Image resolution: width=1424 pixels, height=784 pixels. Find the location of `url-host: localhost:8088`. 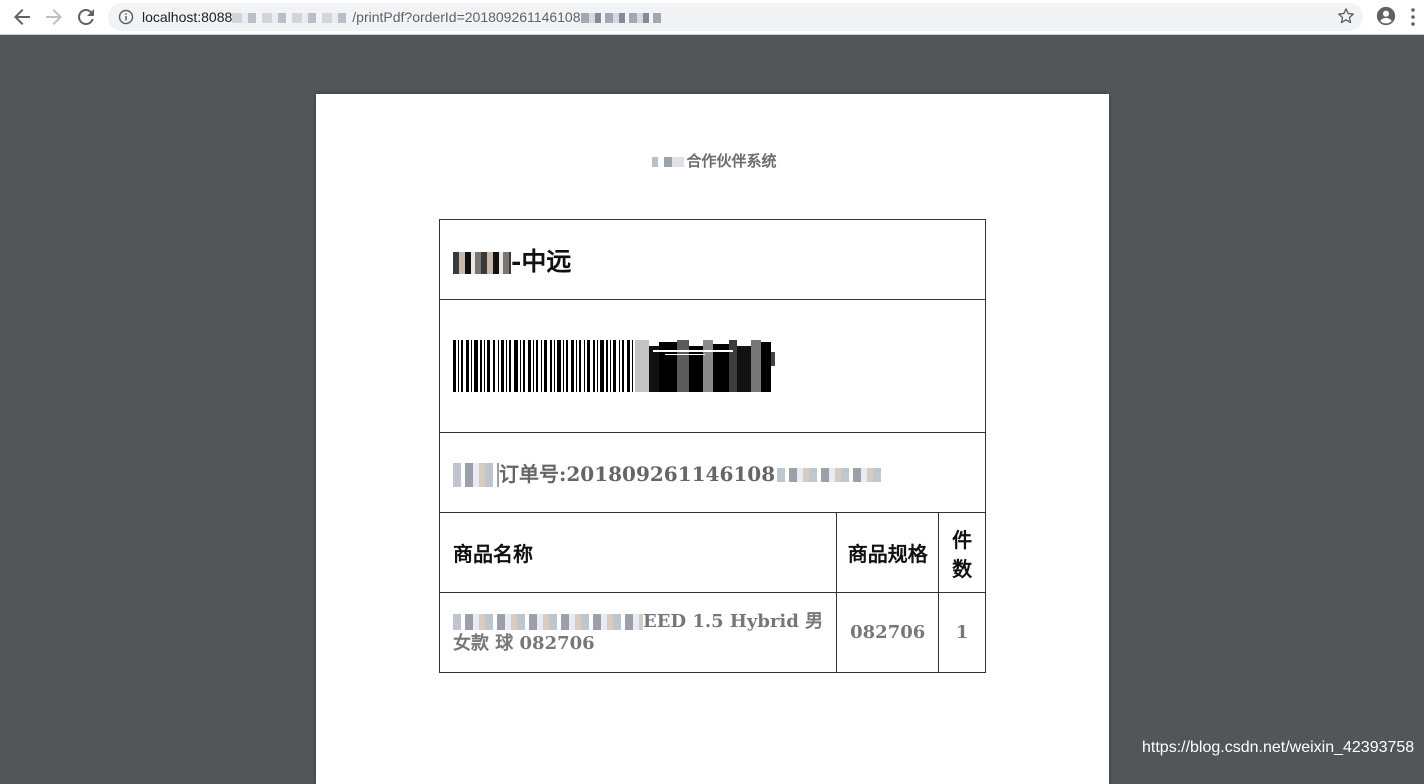

url-host: localhost:8088 is located at coordinates (187, 17).